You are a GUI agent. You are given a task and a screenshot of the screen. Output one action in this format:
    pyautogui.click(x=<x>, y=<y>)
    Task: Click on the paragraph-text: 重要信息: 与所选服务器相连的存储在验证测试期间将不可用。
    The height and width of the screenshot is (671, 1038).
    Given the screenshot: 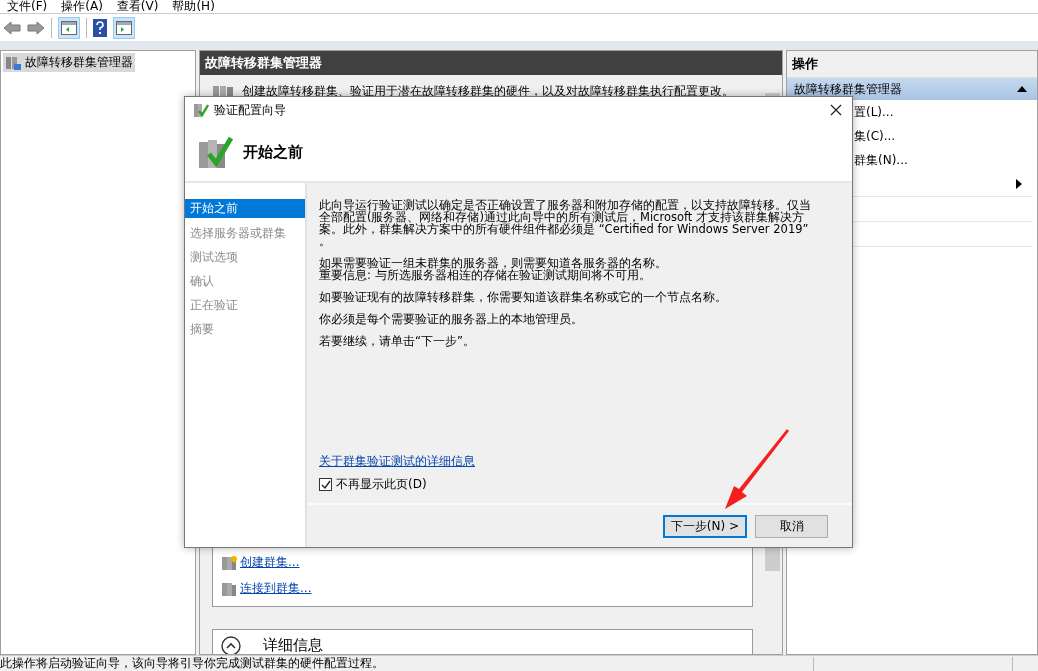 What is the action you would take?
    pyautogui.click(x=485, y=275)
    